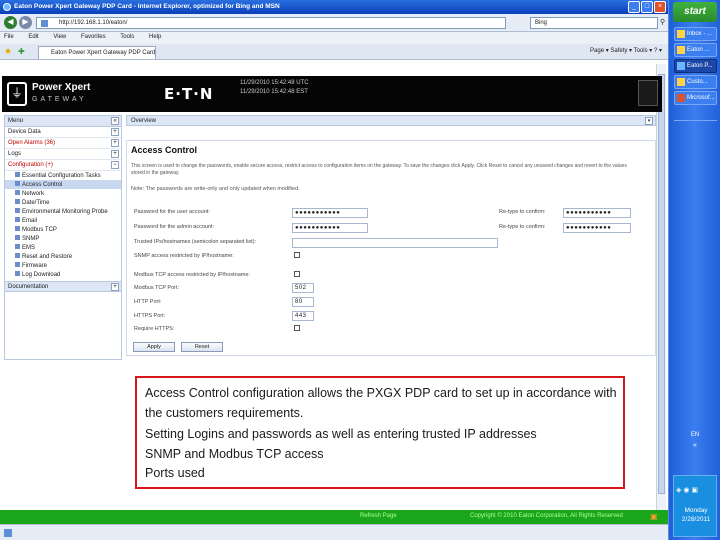 This screenshot has width=720, height=540. Describe the element at coordinates (63, 220) in the screenshot. I see `nav-email: Email` at that location.